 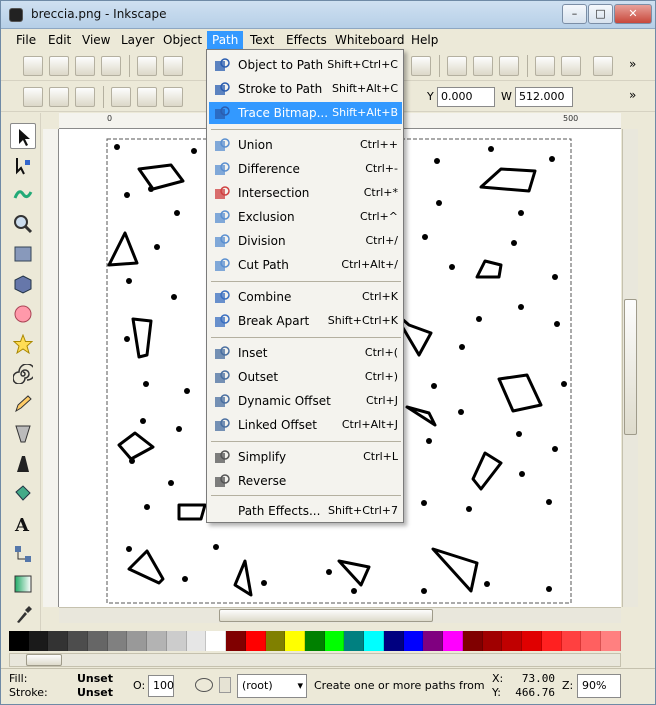 I want to click on star-tool-icon, so click(x=23, y=344).